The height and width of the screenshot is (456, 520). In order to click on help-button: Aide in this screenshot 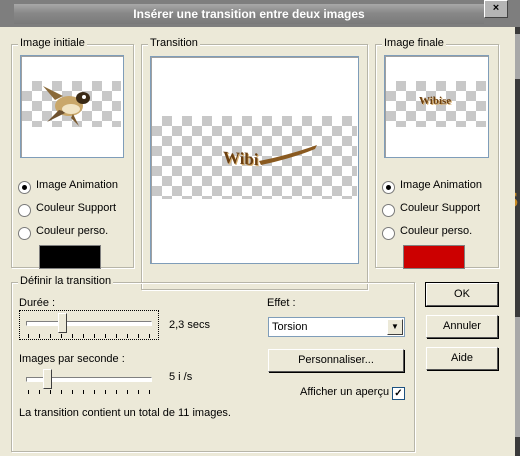, I will do `click(462, 358)`.